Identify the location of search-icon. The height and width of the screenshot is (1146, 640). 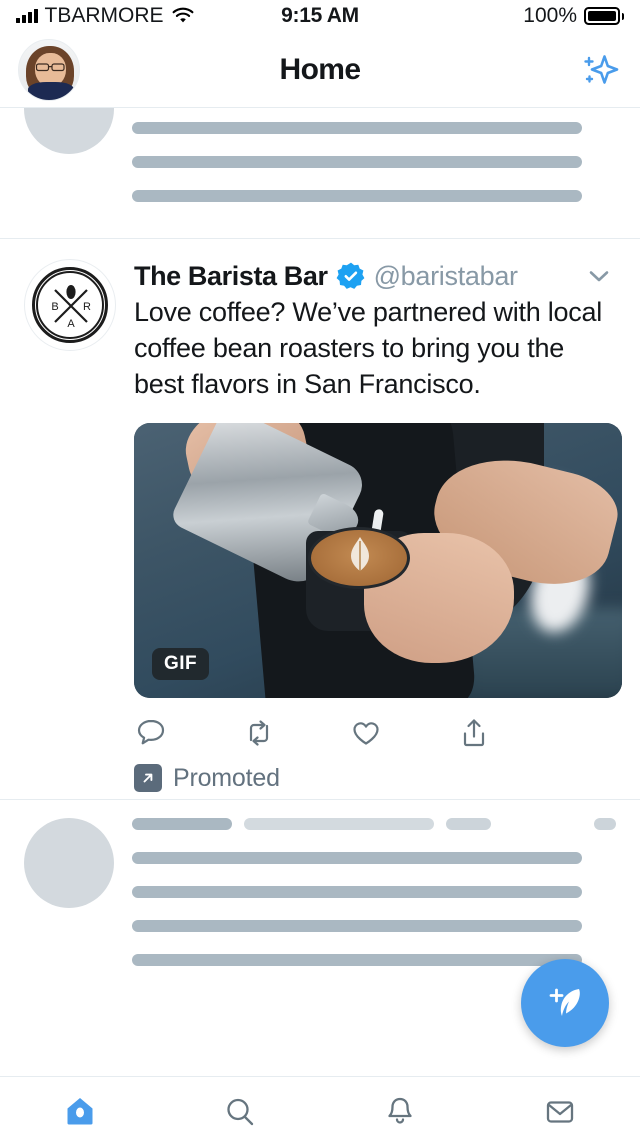
(240, 1111).